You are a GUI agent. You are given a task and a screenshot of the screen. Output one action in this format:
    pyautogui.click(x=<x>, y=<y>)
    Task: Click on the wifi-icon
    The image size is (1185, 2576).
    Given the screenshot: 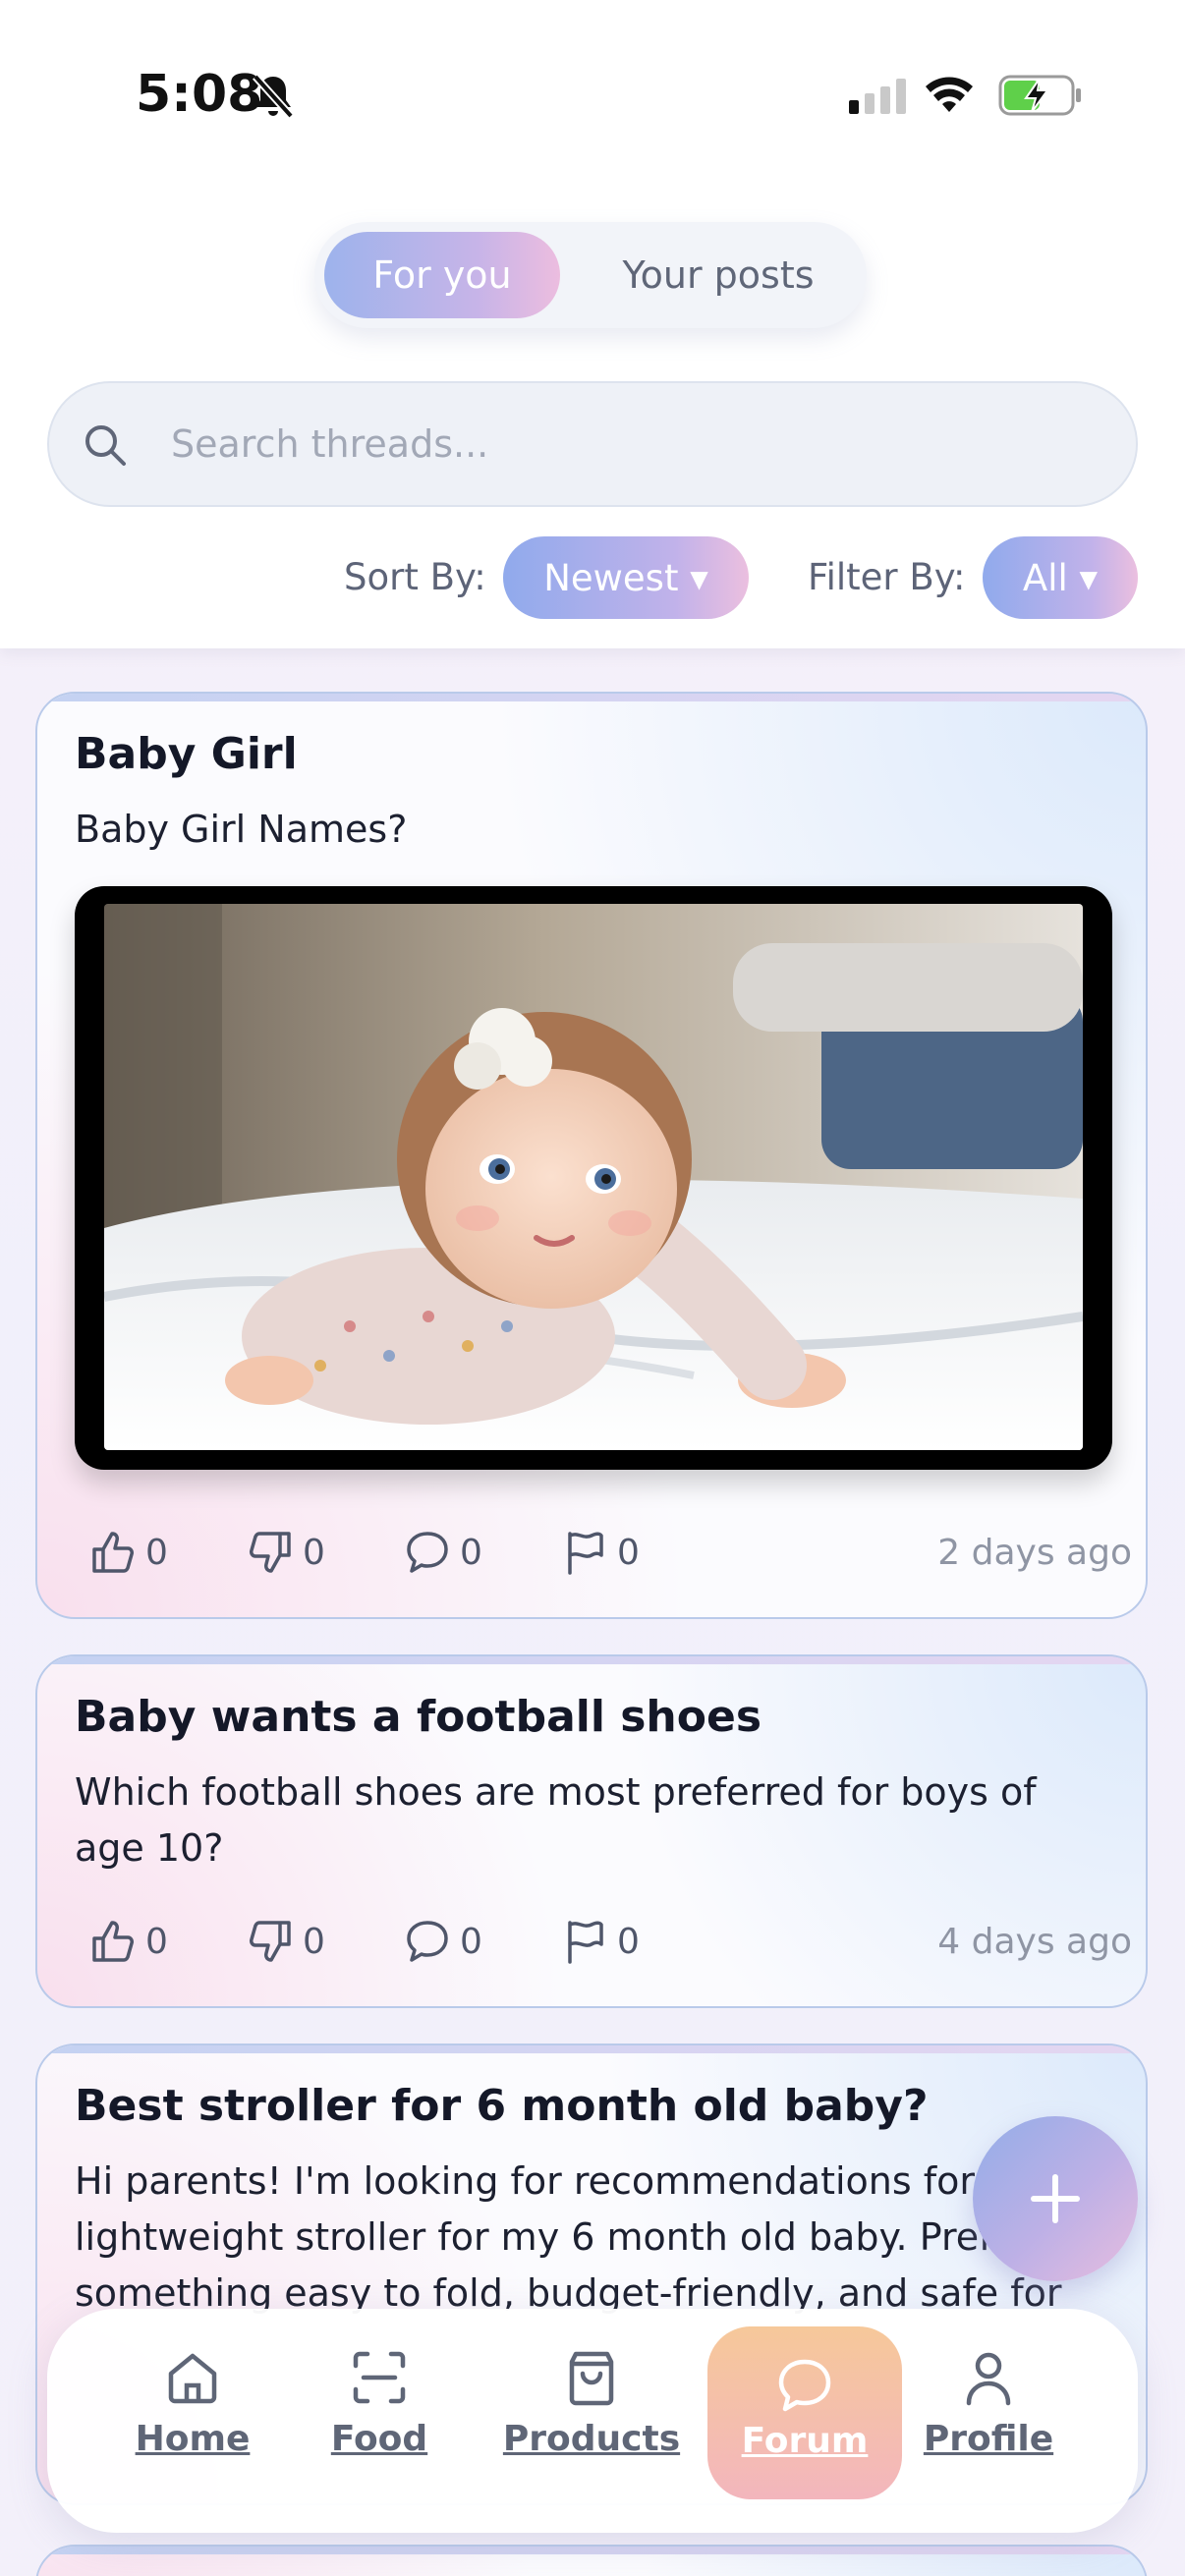 What is the action you would take?
    pyautogui.click(x=950, y=94)
    